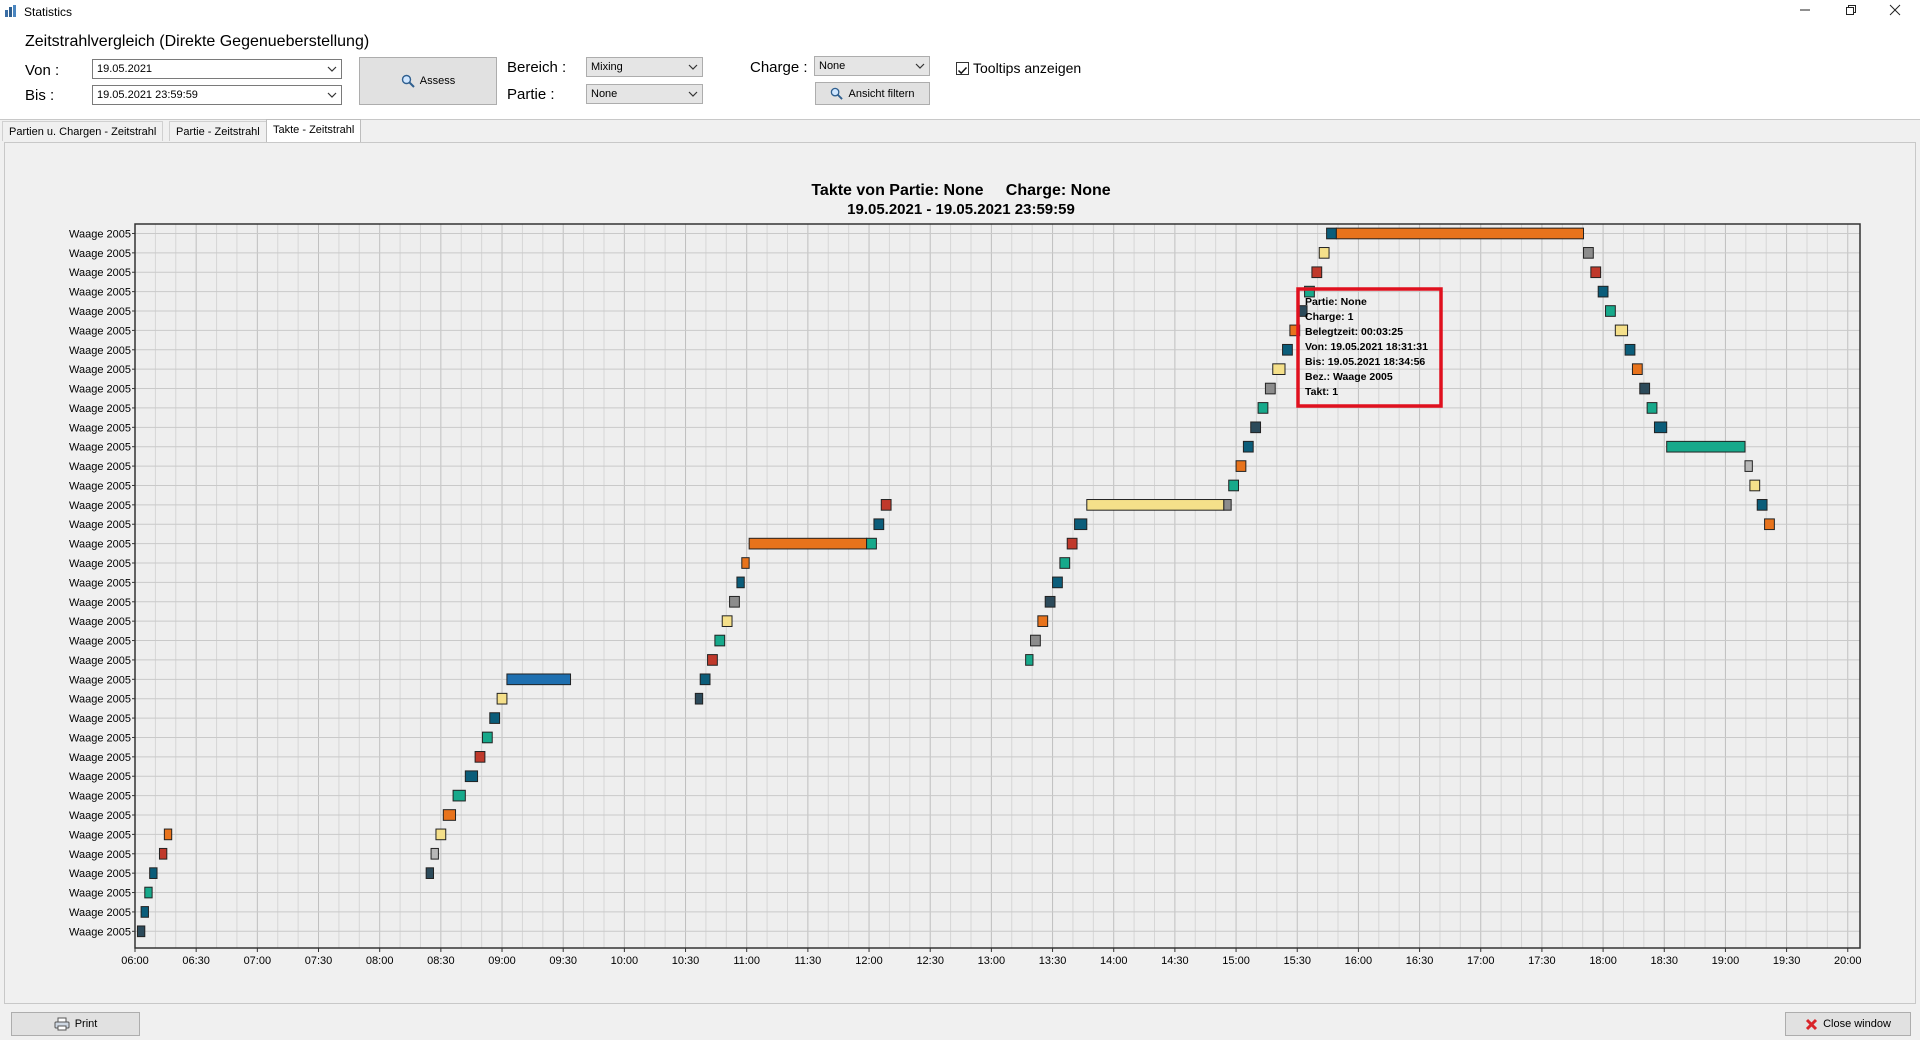  I want to click on assess-button: Assess, so click(428, 81).